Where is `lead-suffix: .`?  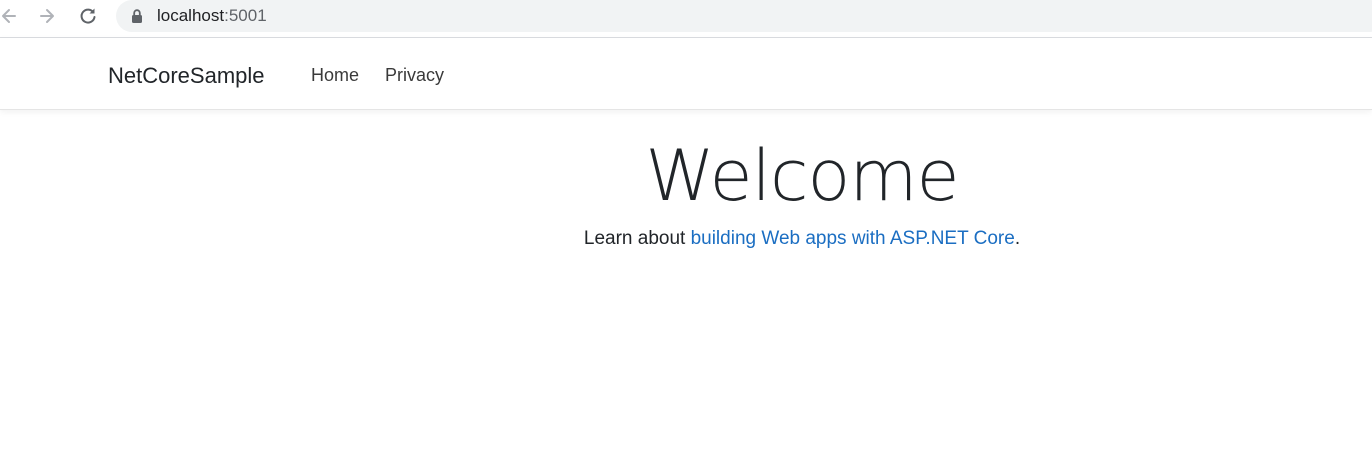 lead-suffix: . is located at coordinates (1017, 238).